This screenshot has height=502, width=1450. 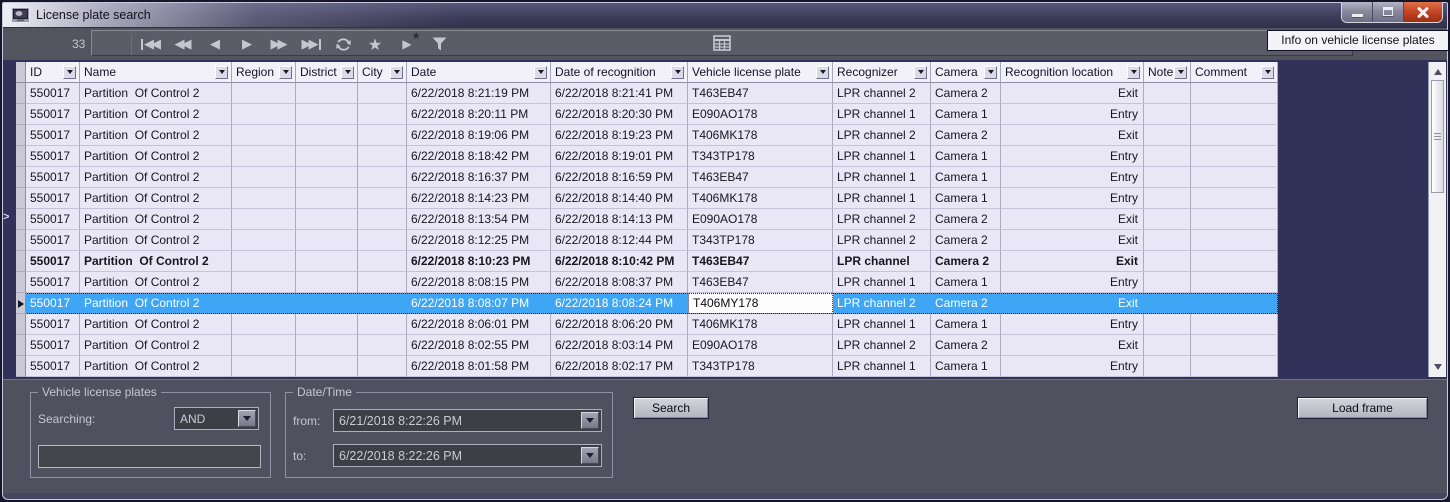 What do you see at coordinates (760, 93) in the screenshot?
I see `cell-plate: T463EB47` at bounding box center [760, 93].